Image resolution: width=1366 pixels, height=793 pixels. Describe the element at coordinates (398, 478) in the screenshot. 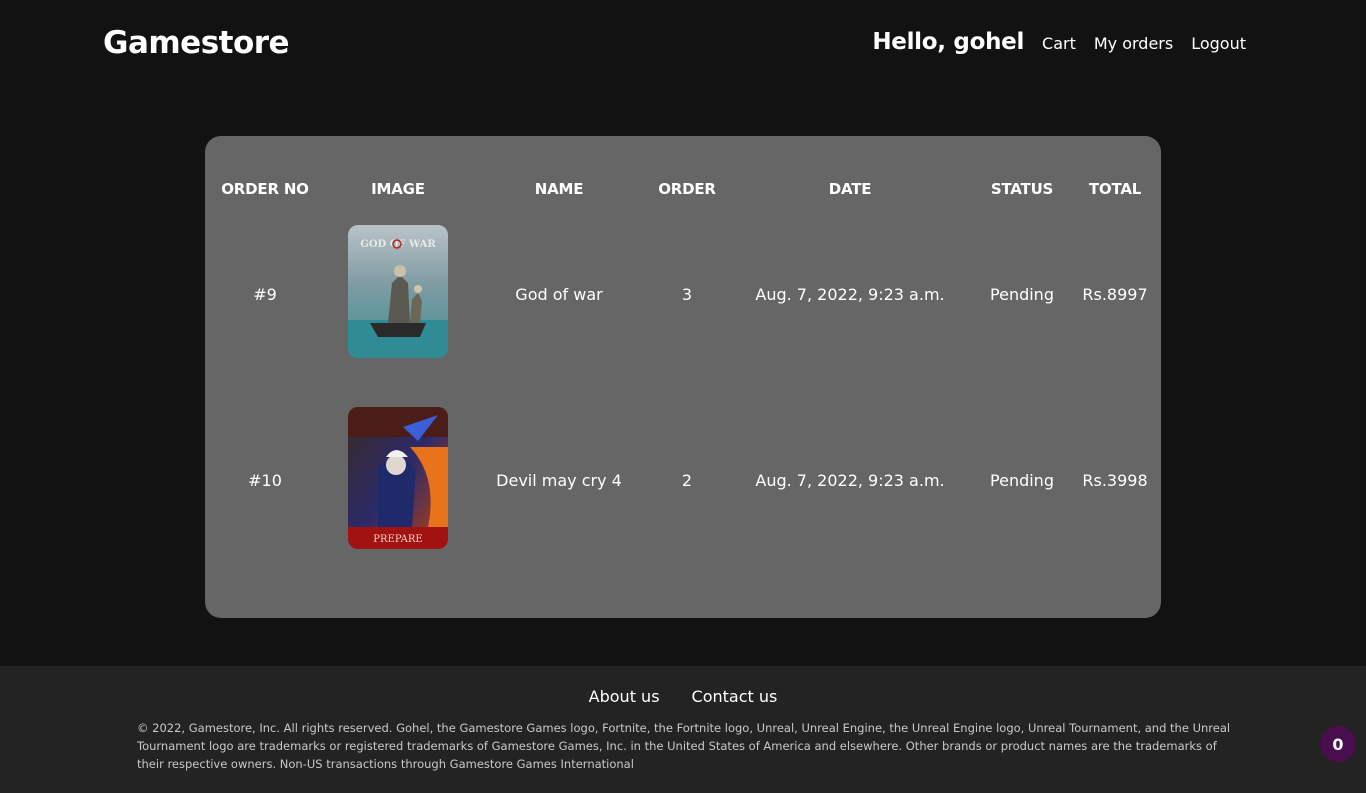

I see `game-cover-image: PREPARE` at that location.